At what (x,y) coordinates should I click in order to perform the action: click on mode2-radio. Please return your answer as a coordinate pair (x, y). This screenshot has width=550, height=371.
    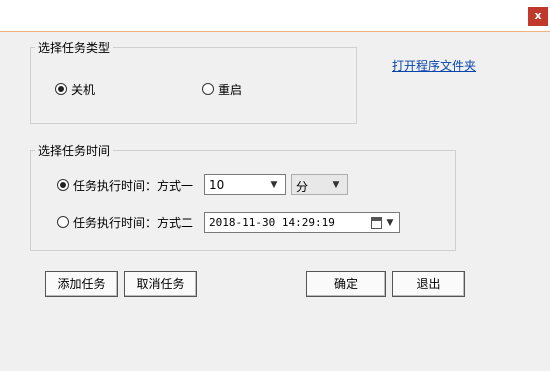
    Looking at the image, I should click on (63, 222).